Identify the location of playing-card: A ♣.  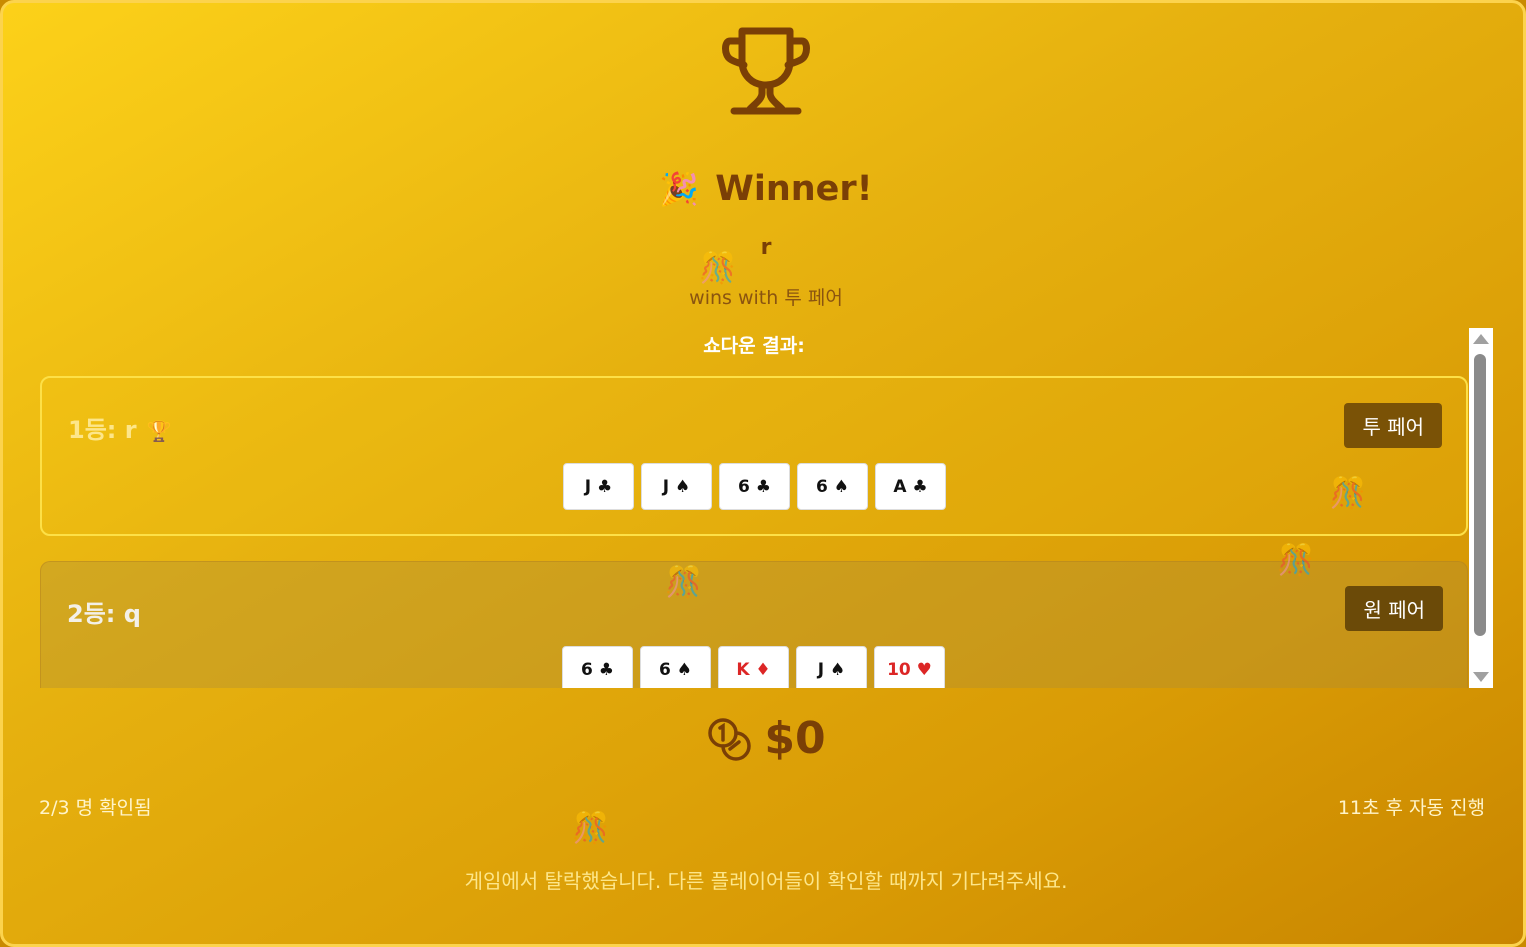
(910, 486).